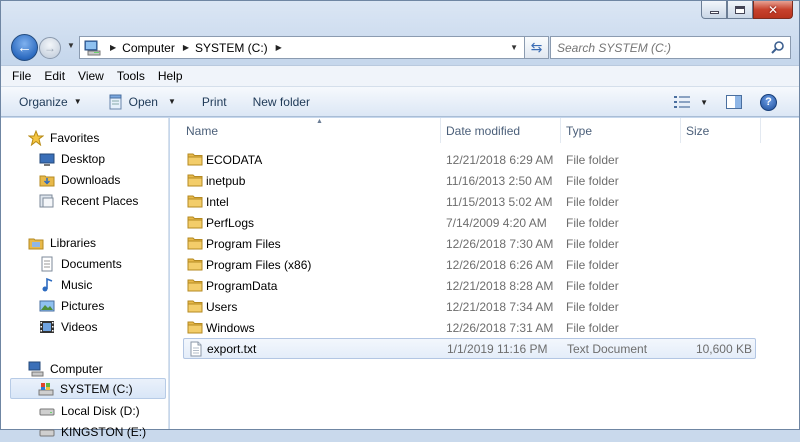  I want to click on organize-button: Organize ▼, so click(50, 102).